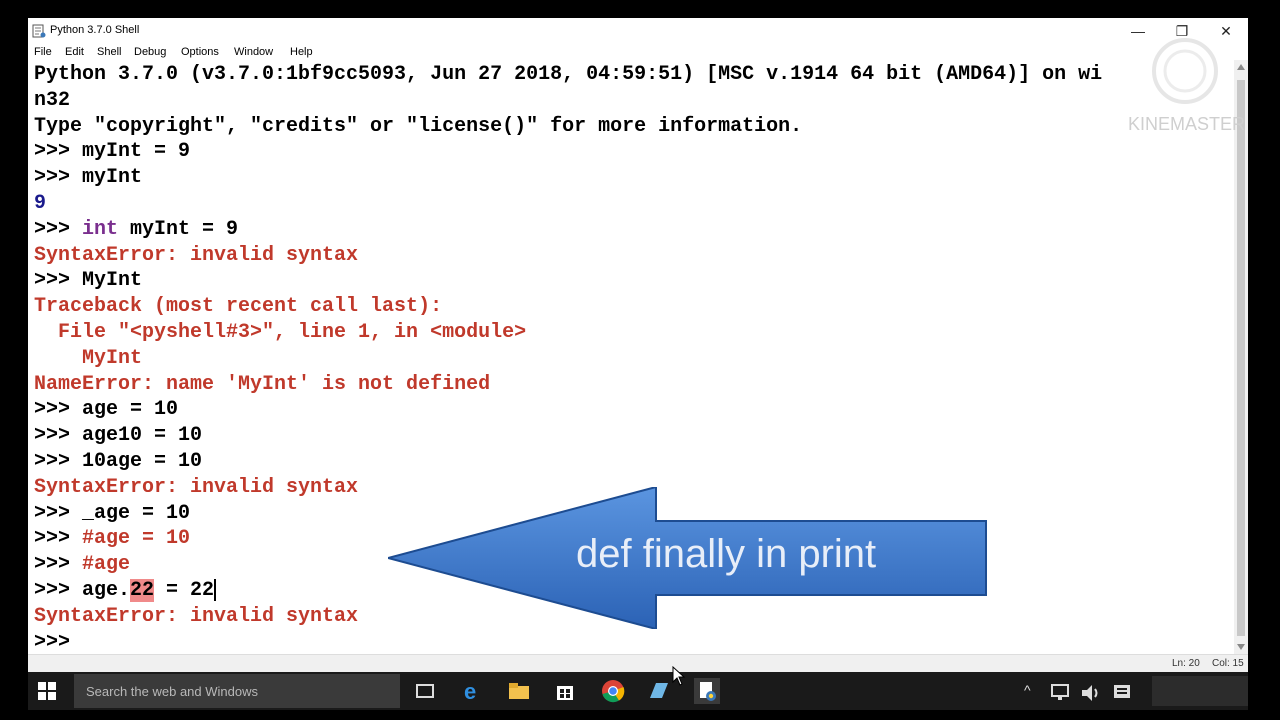 This screenshot has height=720, width=1280. I want to click on shell-input-line: >>> age10 = 10, so click(118, 436).